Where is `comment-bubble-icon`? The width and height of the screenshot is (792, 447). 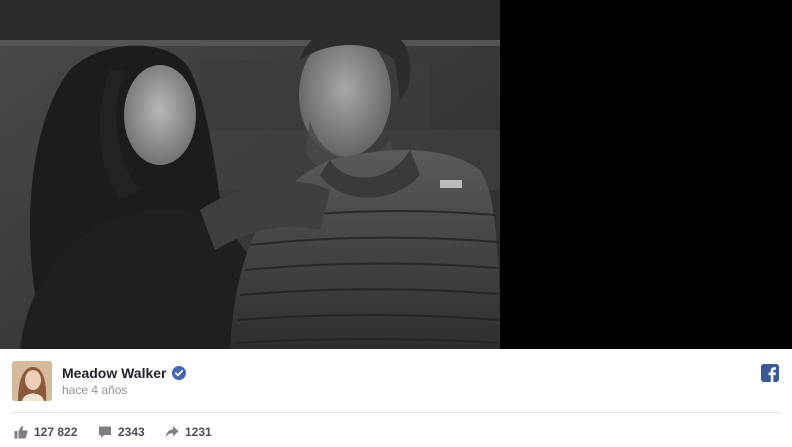
comment-bubble-icon is located at coordinates (105, 432).